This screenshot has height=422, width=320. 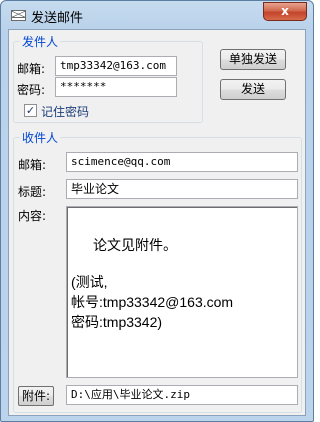 I want to click on sender-email-label: 邮箱:, so click(x=31, y=69).